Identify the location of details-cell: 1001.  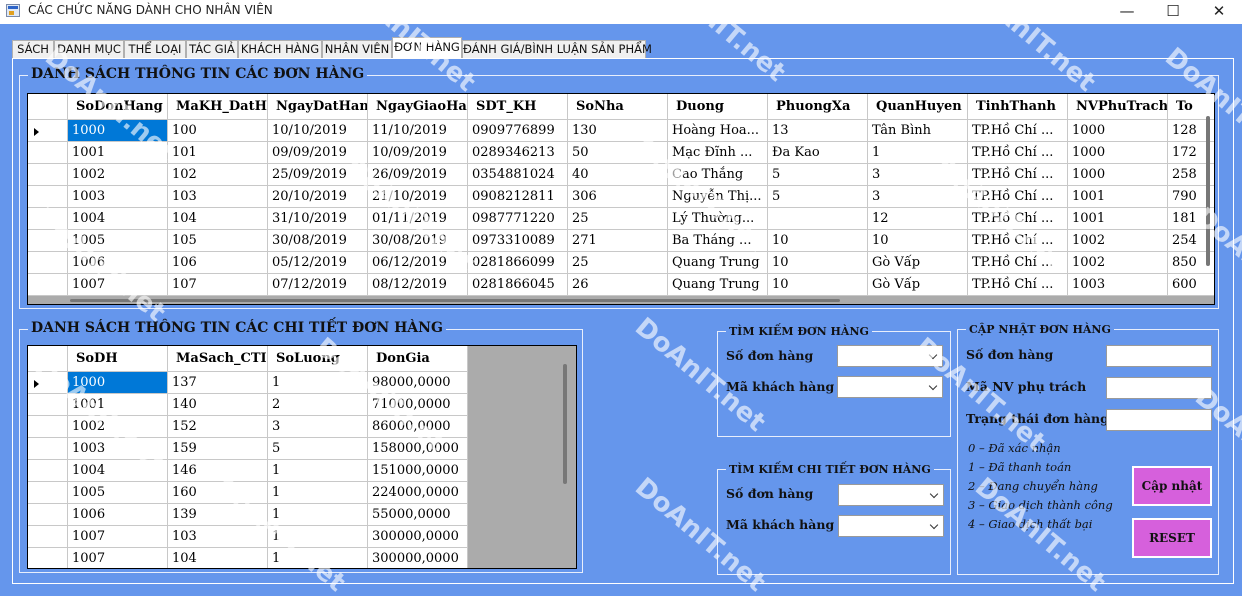
(118, 405).